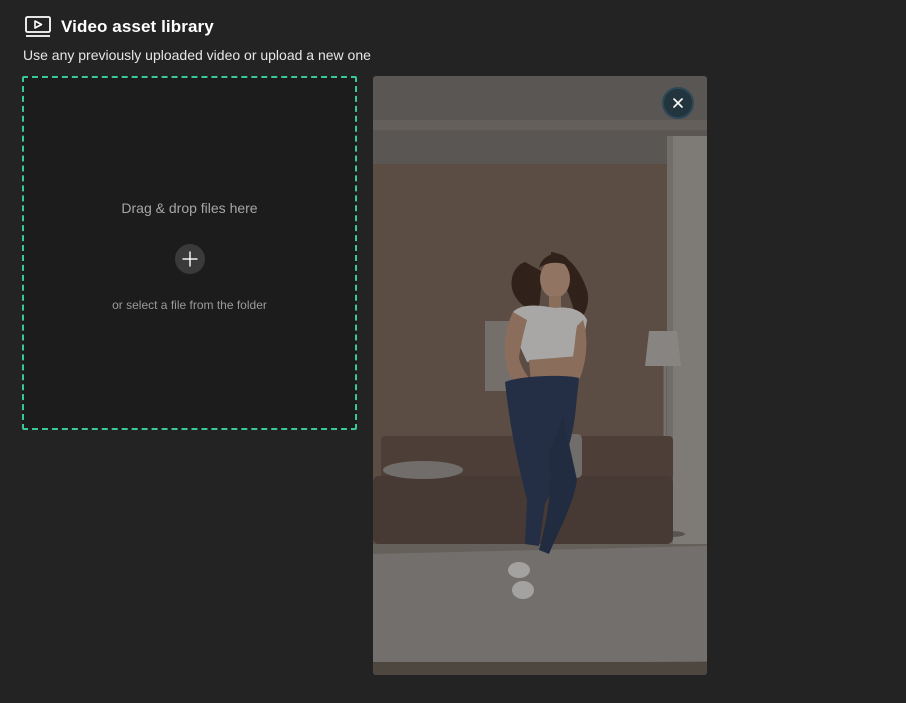 The height and width of the screenshot is (703, 906). Describe the element at coordinates (189, 305) in the screenshot. I see `dropzone-subtitle: or select a file from the folder` at that location.